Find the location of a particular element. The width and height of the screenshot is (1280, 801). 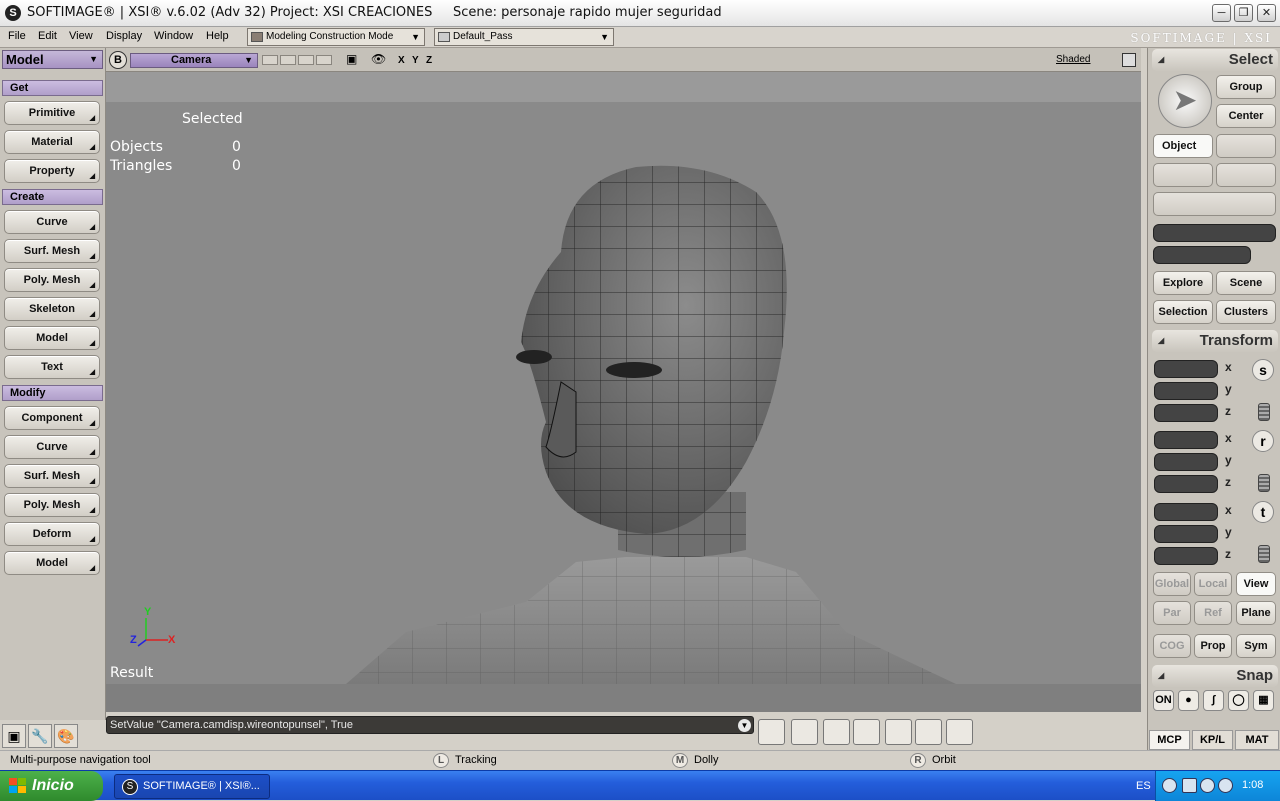

translate-lock-icon is located at coordinates (1264, 554).